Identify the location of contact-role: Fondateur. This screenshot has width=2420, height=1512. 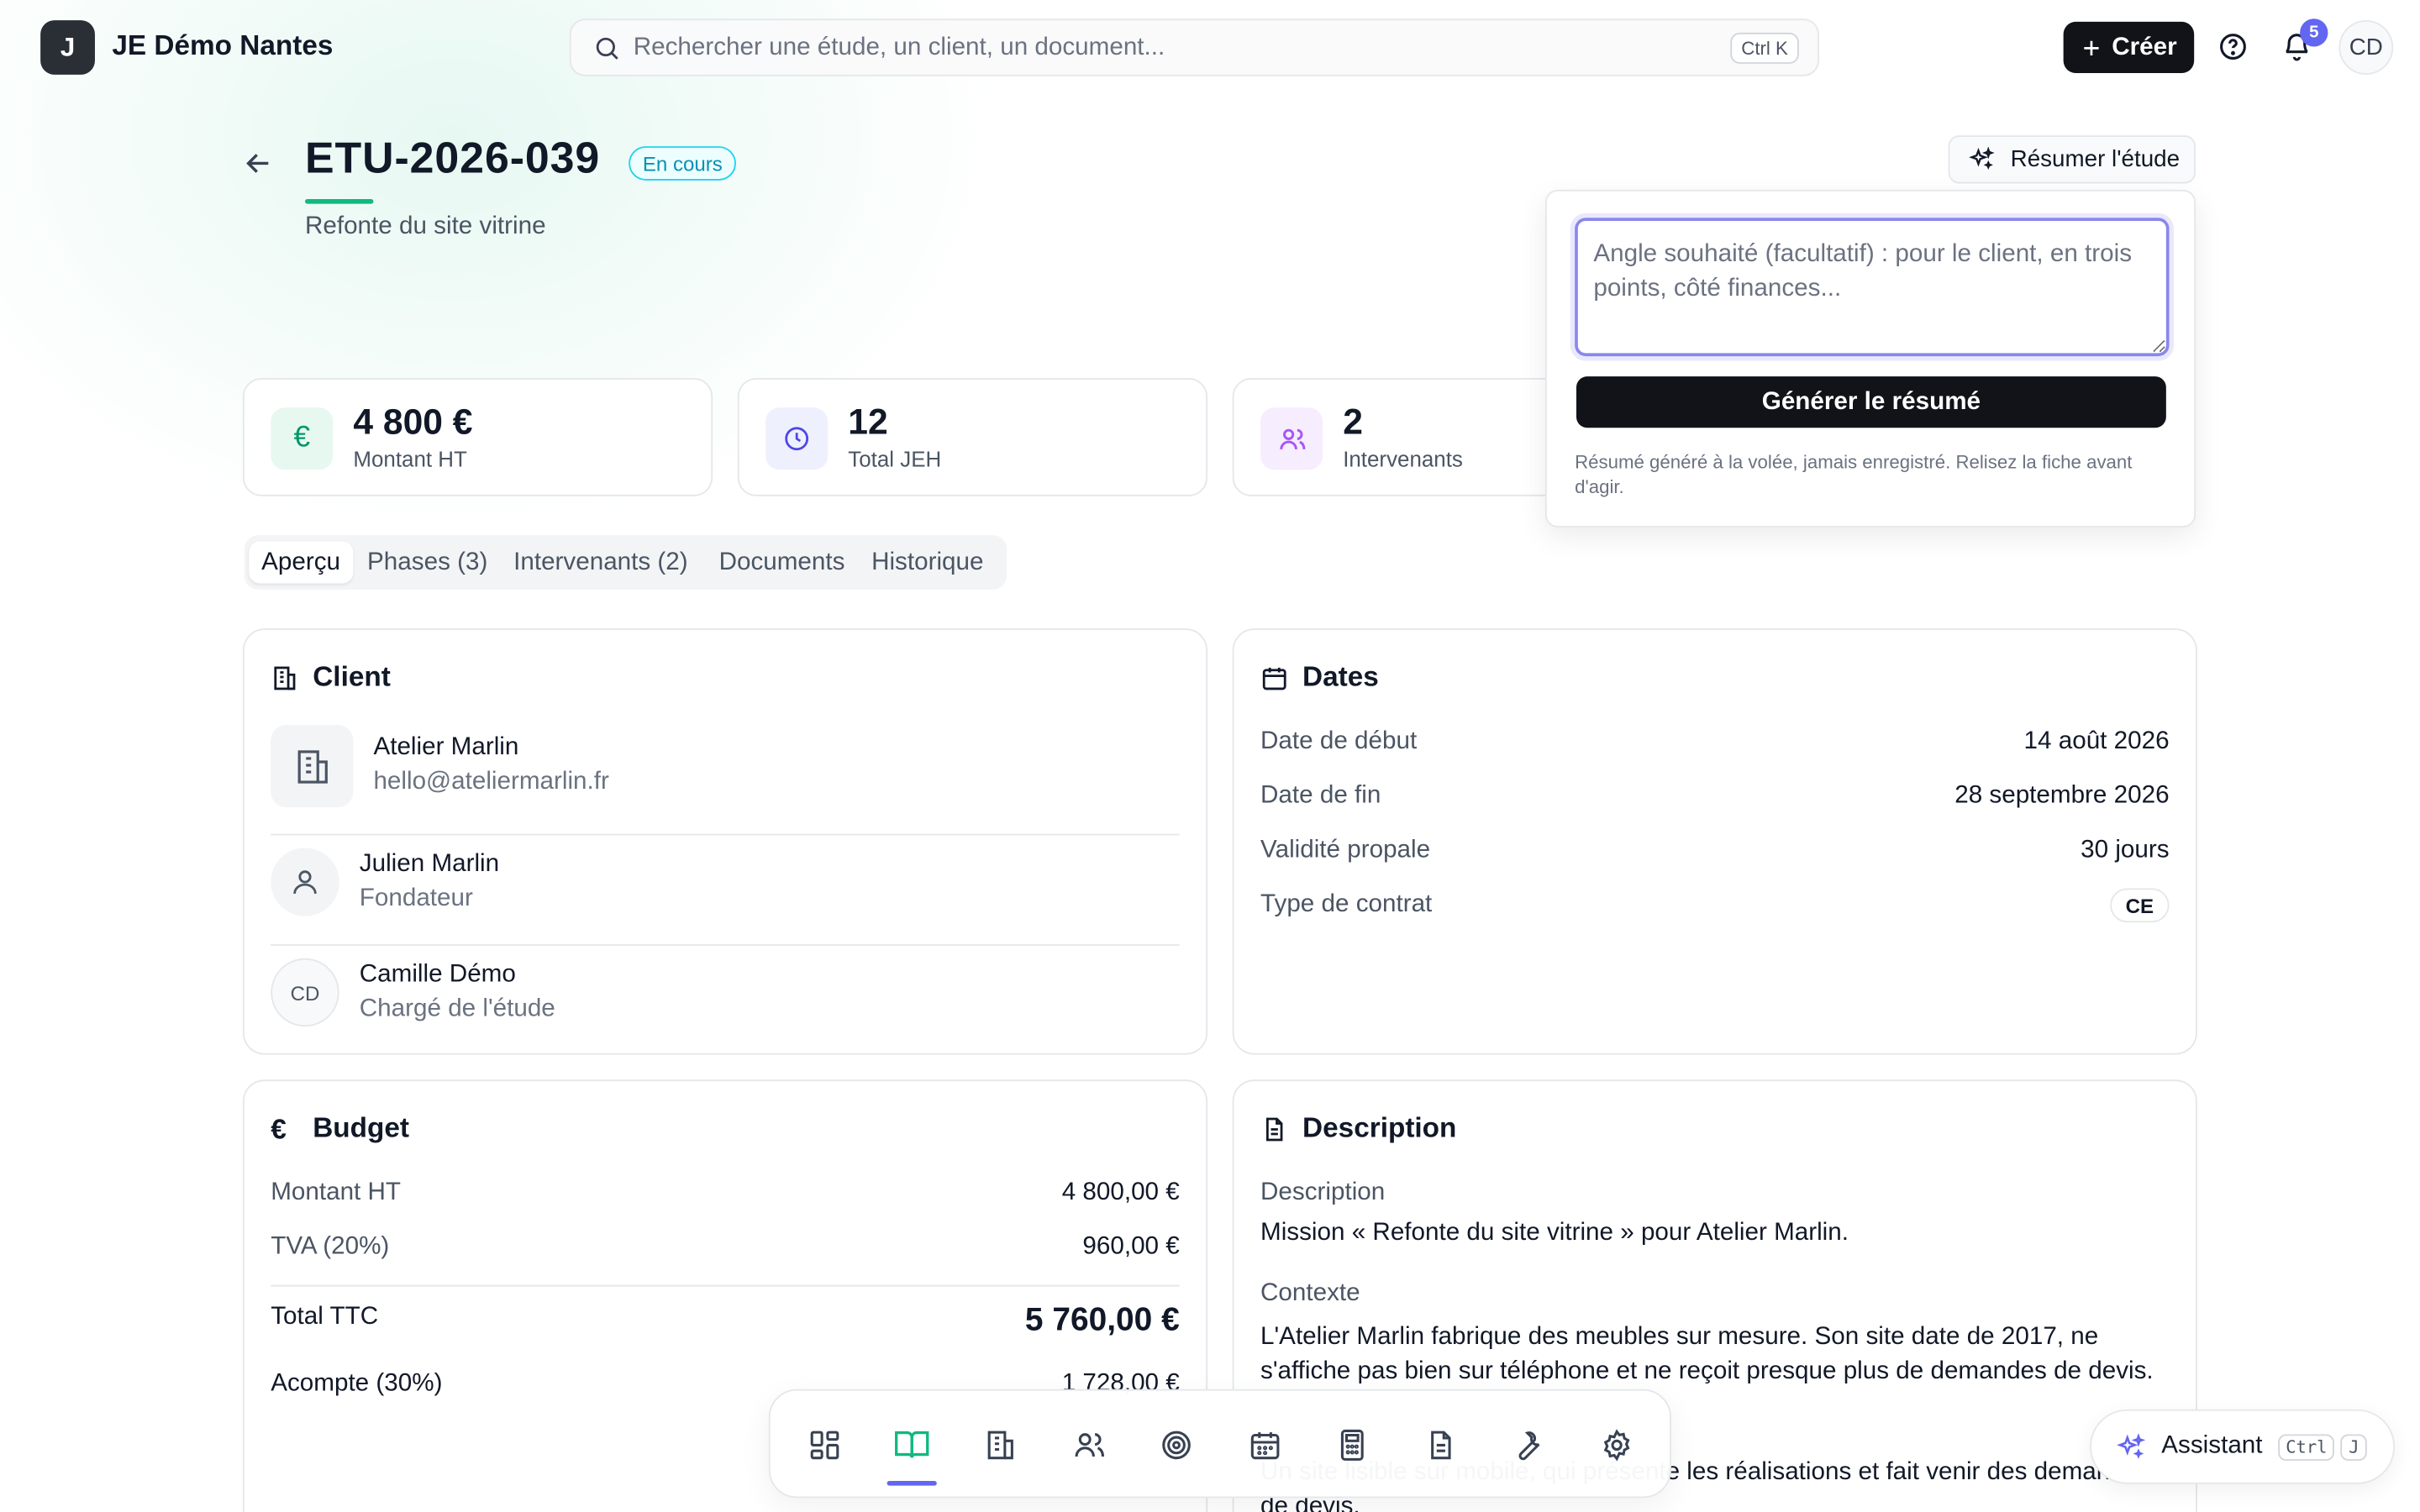
(416, 898).